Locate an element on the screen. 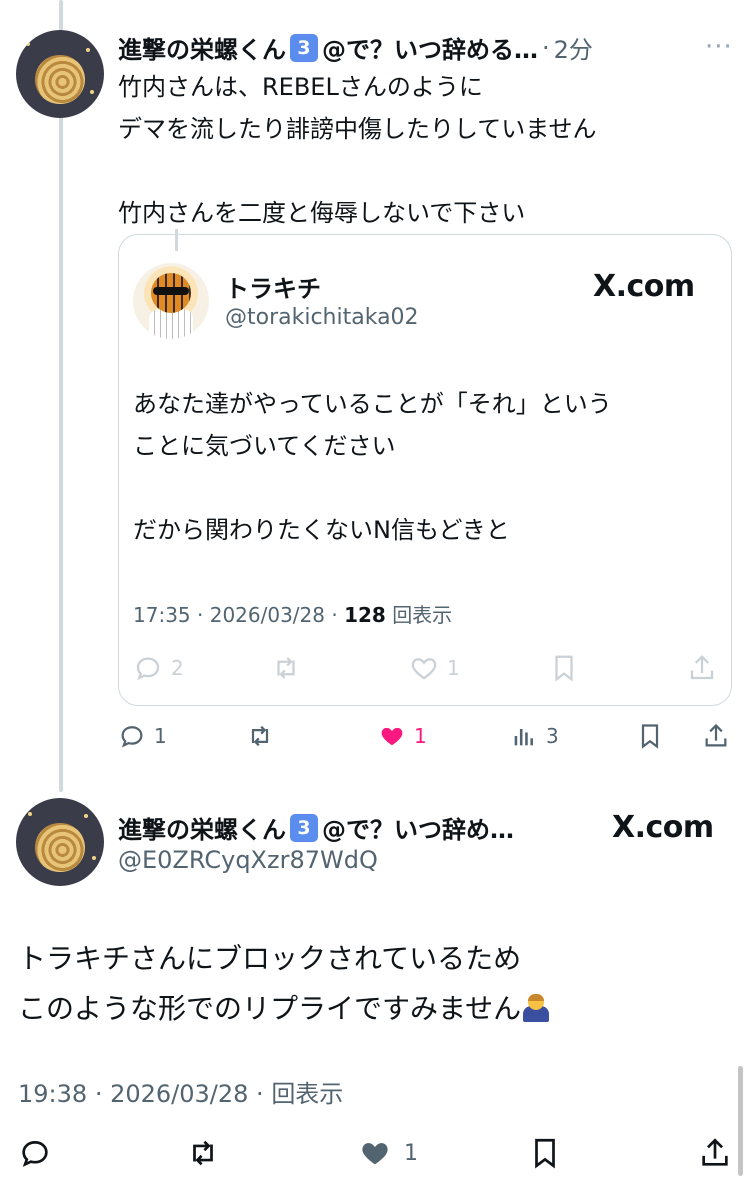  quoted-like-count: 1 is located at coordinates (453, 668).